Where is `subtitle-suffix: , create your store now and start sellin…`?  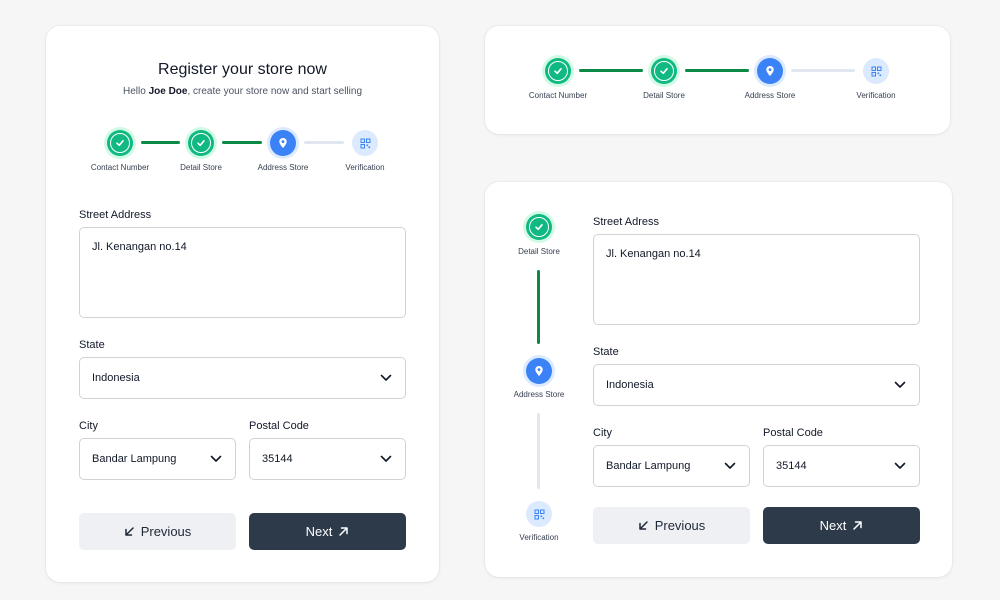 subtitle-suffix: , create your store now and start sellin… is located at coordinates (274, 91).